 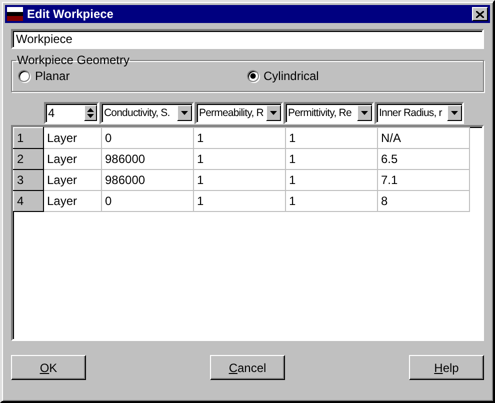 What do you see at coordinates (424, 180) in the screenshot?
I see `table-cell: 7.1` at bounding box center [424, 180].